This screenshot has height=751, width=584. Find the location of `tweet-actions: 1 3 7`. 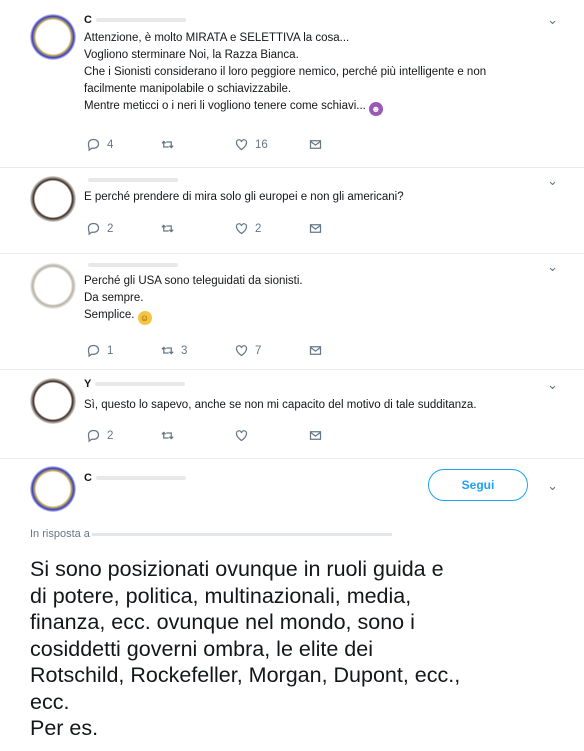

tweet-actions: 1 3 7 is located at coordinates (234, 350).